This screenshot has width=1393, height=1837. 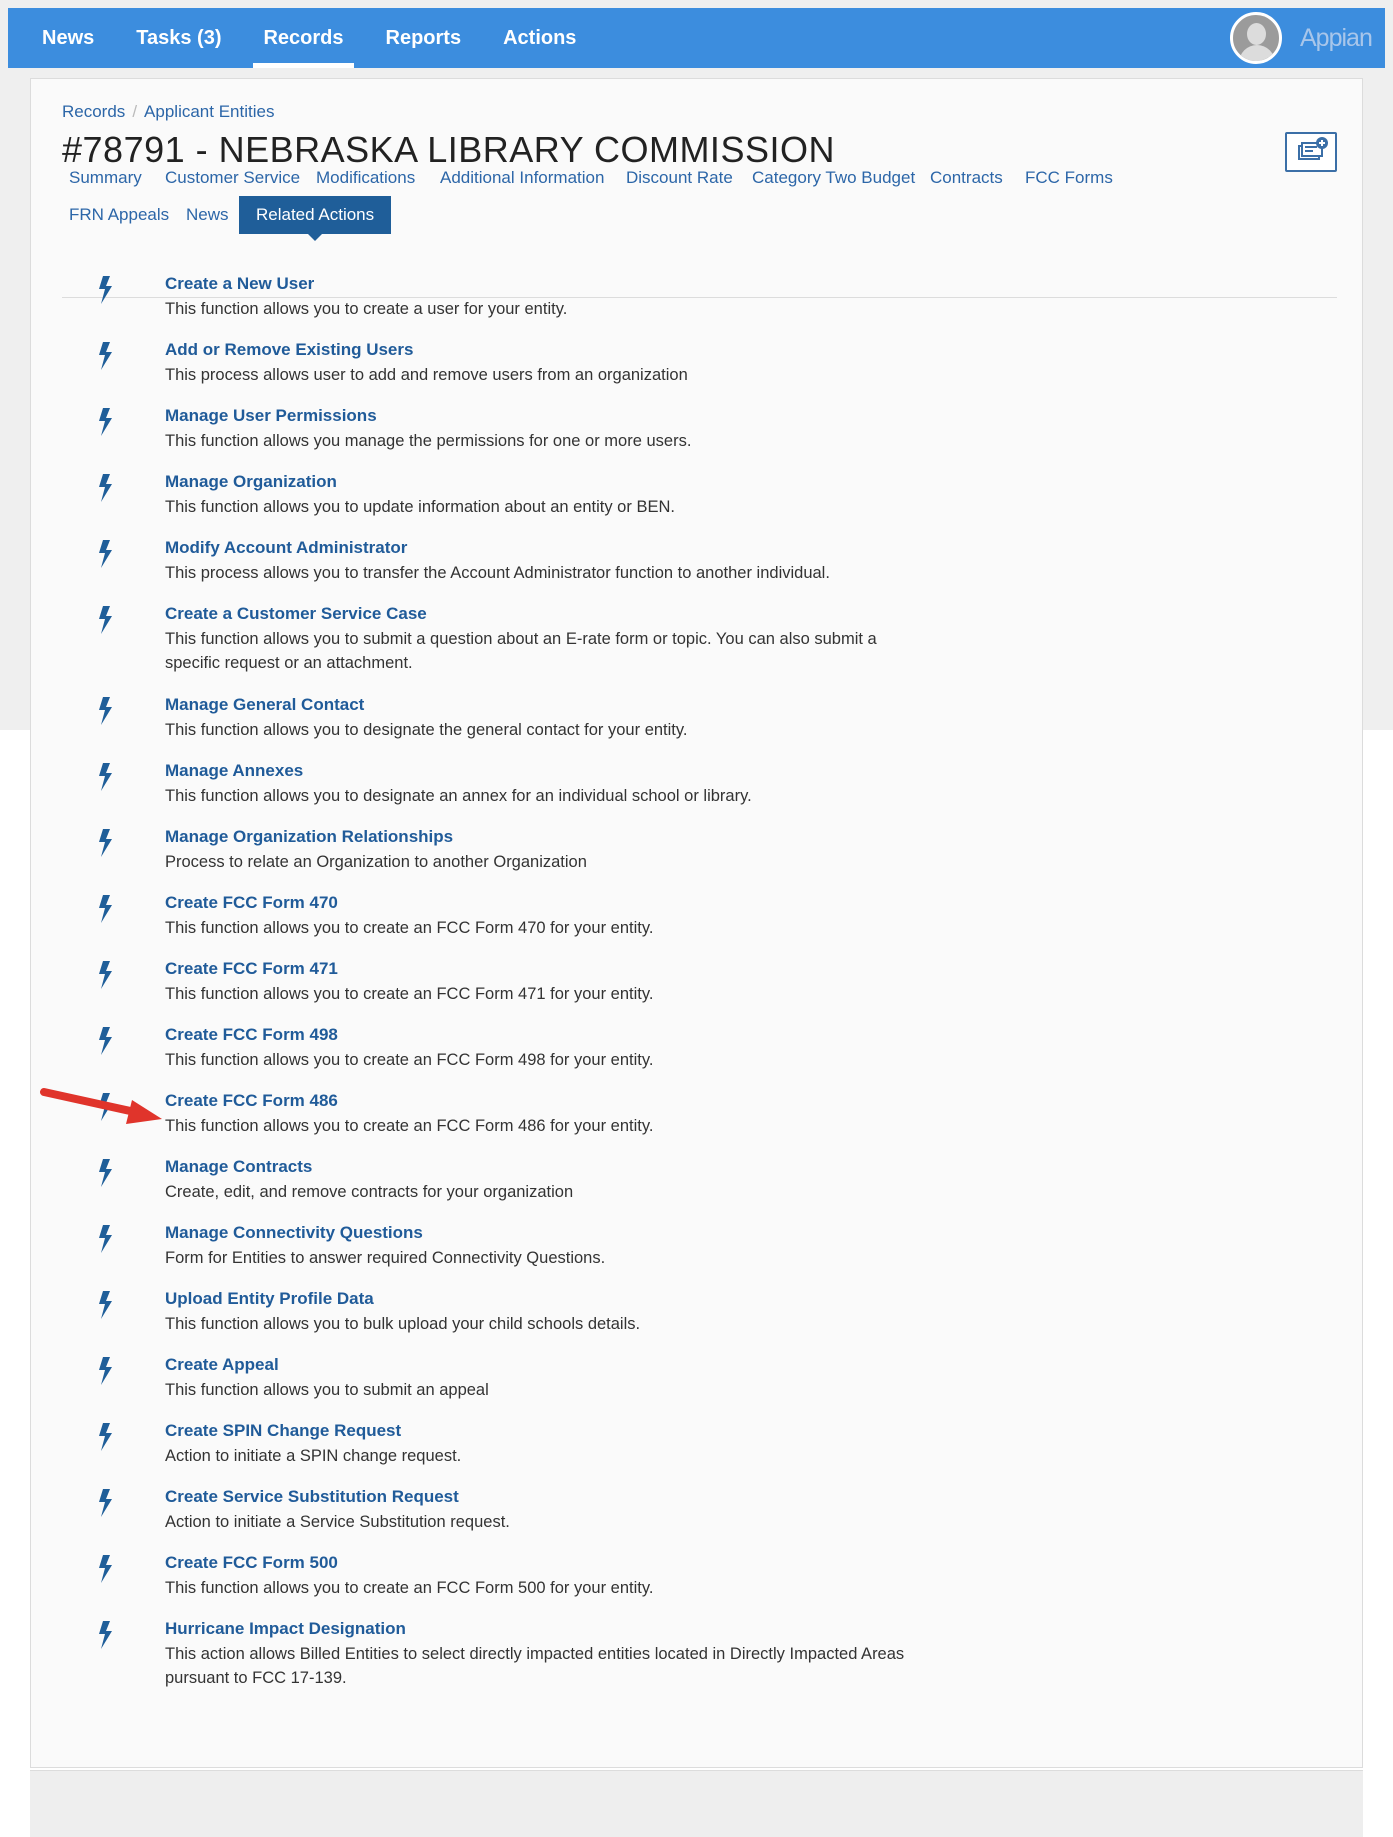 I want to click on nav-news: News, so click(x=68, y=38).